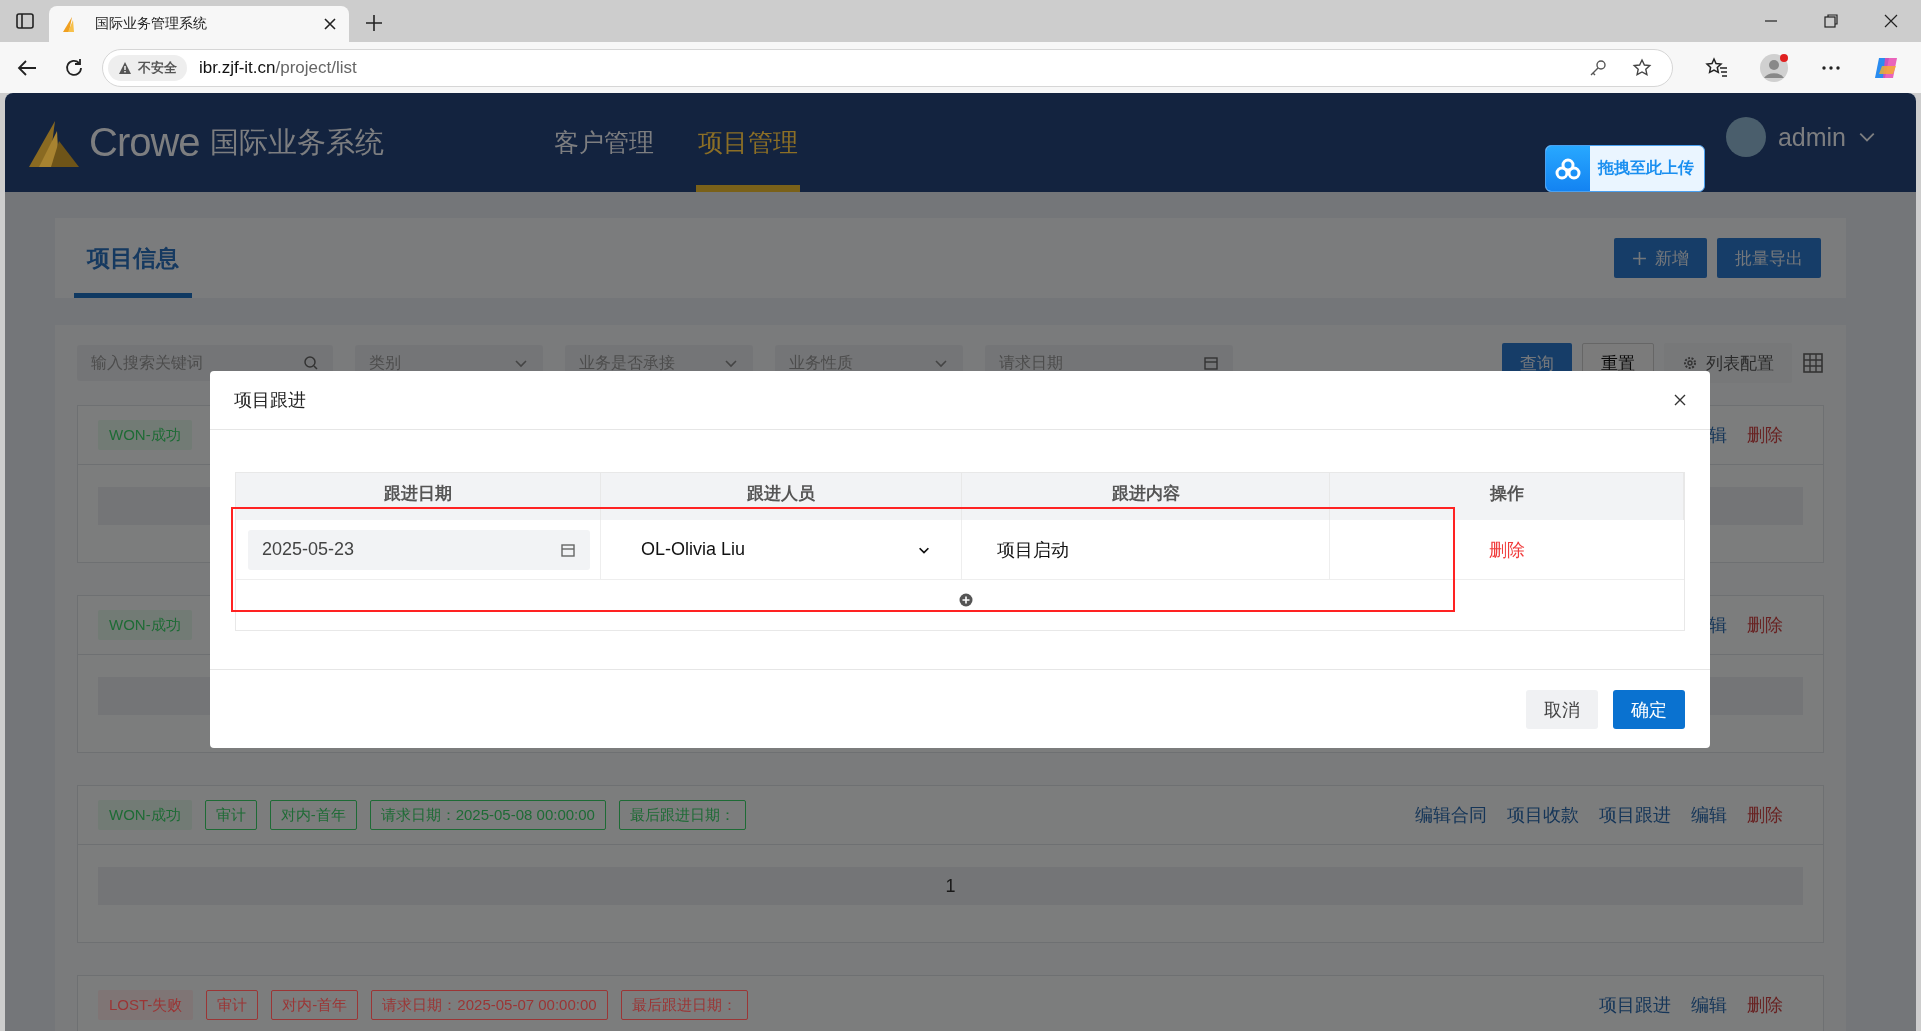 The height and width of the screenshot is (1031, 1921). Describe the element at coordinates (419, 549) in the screenshot. I see `date-field: 2025-05-23` at that location.